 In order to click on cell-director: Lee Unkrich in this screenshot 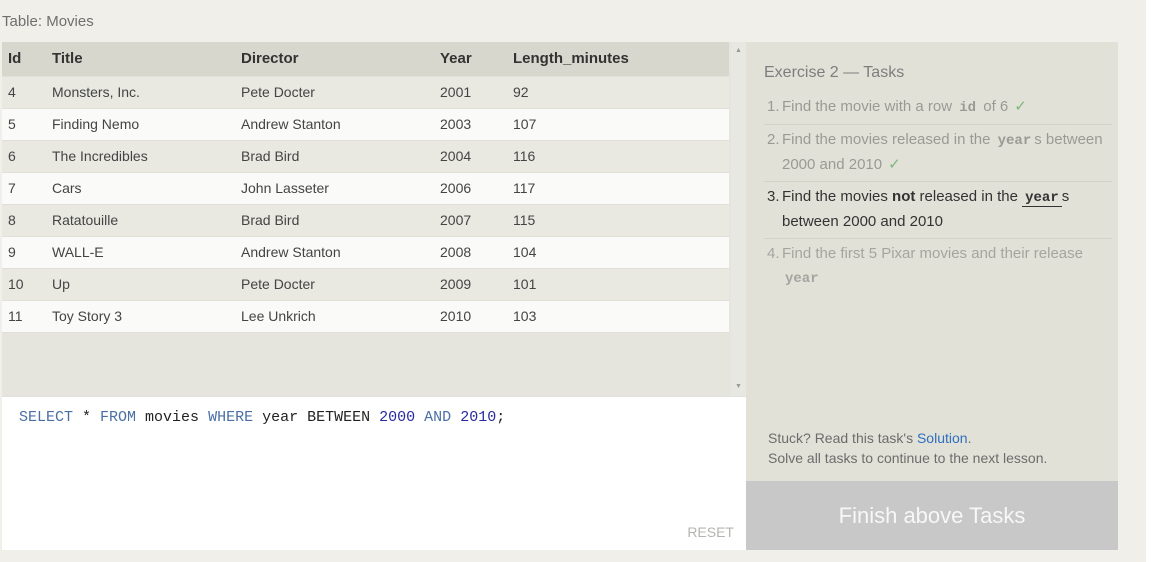, I will do `click(340, 316)`.